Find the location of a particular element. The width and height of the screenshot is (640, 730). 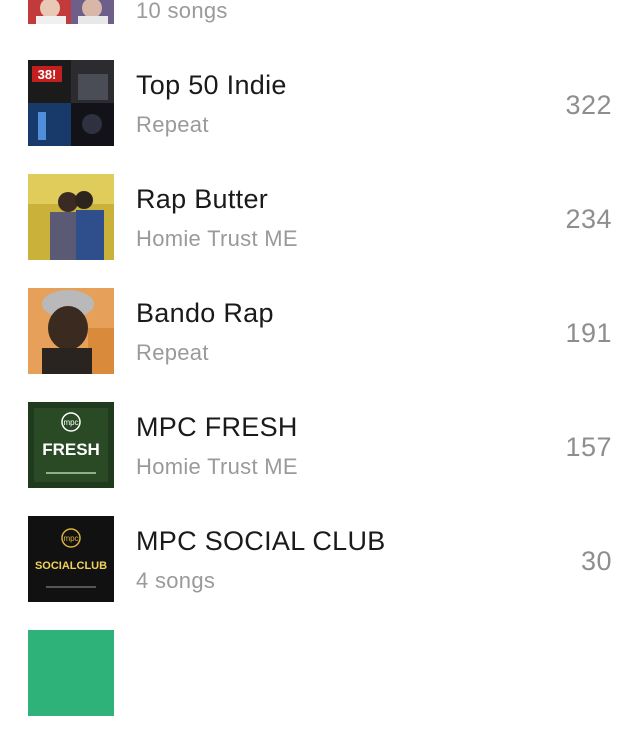

playlist-title: MPC FRESH is located at coordinates (217, 427).